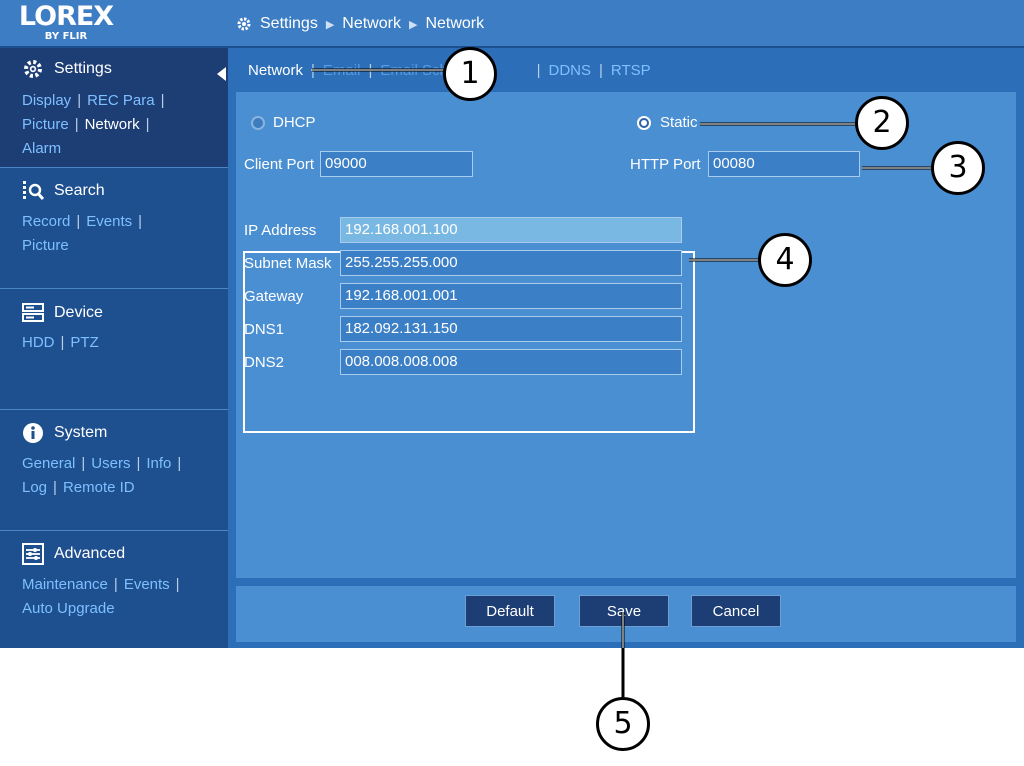 This screenshot has width=1024, height=766. Describe the element at coordinates (48, 463) in the screenshot. I see `sidebar-item-general: General` at that location.